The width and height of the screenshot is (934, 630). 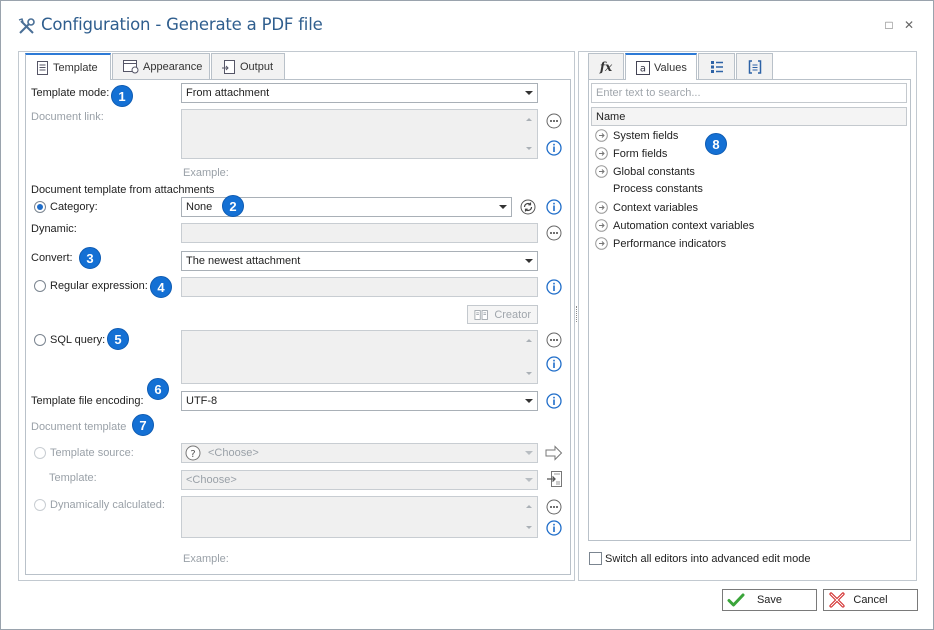 I want to click on window-title: Configuration - Generate a PDF file, so click(x=182, y=24).